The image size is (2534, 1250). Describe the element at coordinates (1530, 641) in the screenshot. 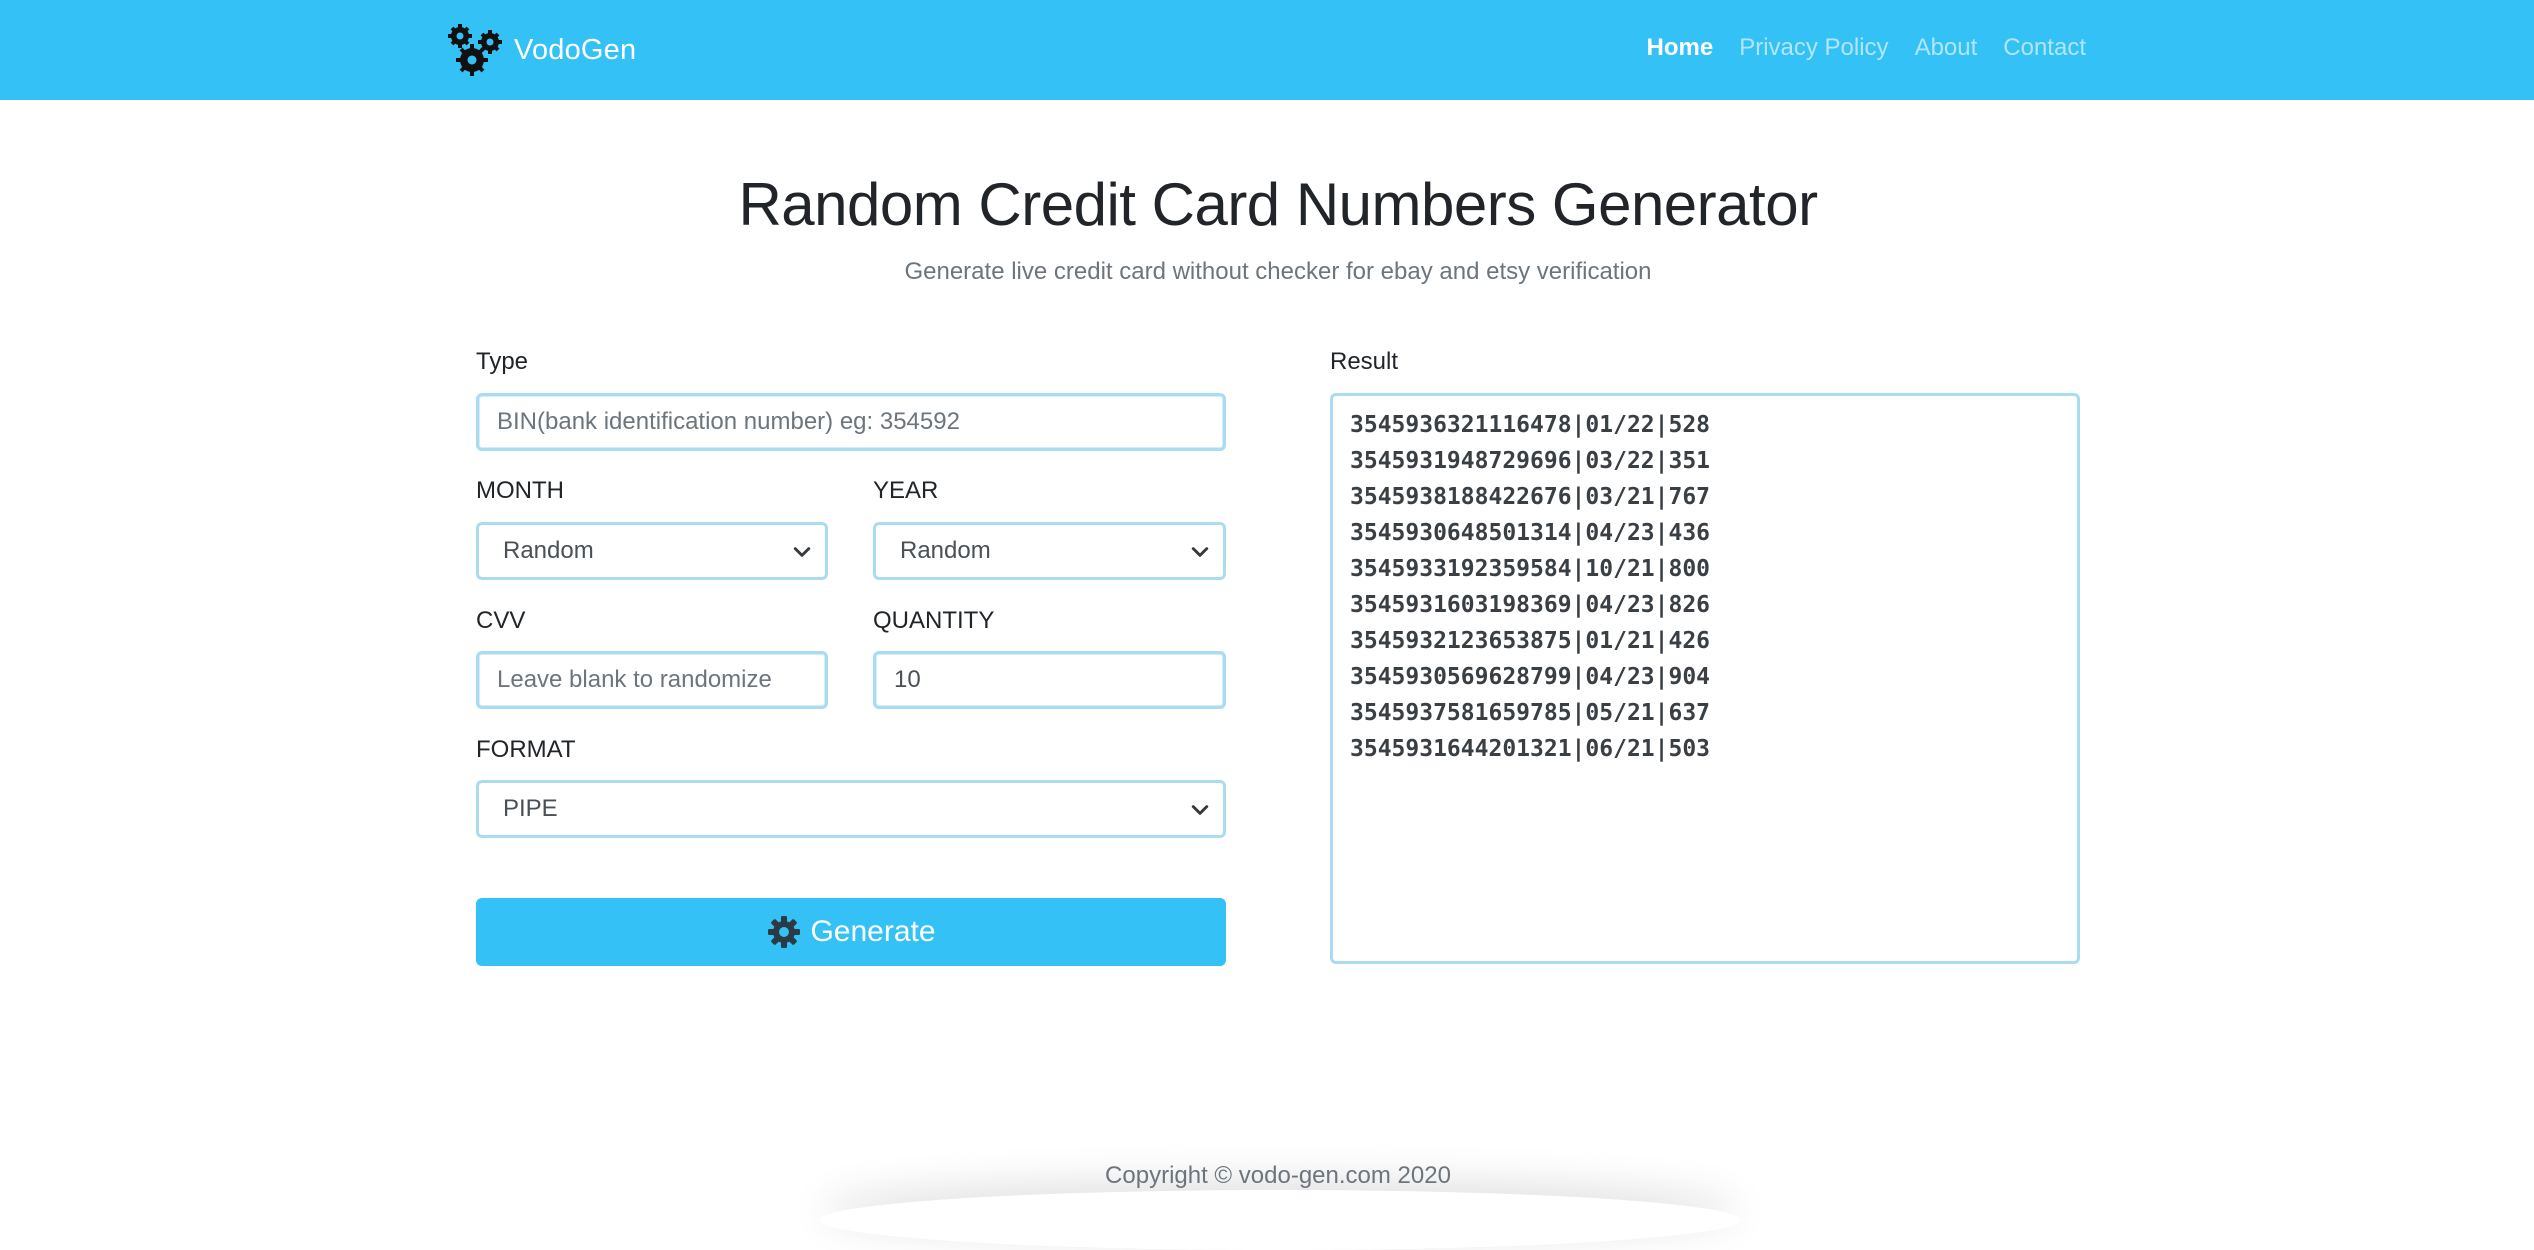

I see `result-line: 3545932123653875|01/21|426` at that location.